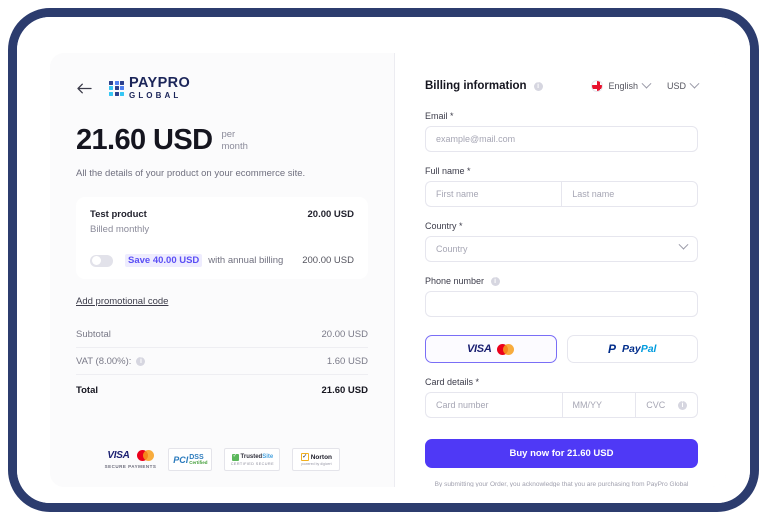 Image resolution: width=767 pixels, height=520 pixels. Describe the element at coordinates (84, 88) in the screenshot. I see `arrow-left-icon` at that location.